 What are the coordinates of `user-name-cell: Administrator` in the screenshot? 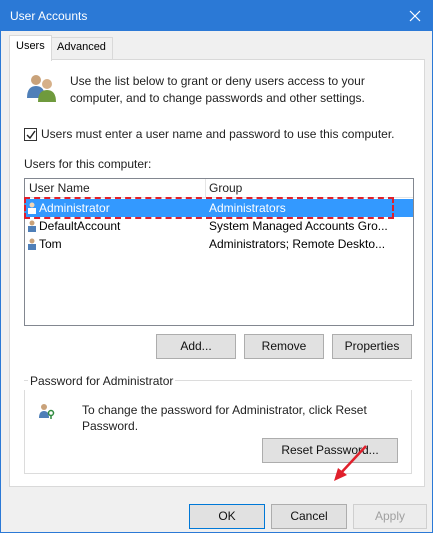 It's located at (74, 208).